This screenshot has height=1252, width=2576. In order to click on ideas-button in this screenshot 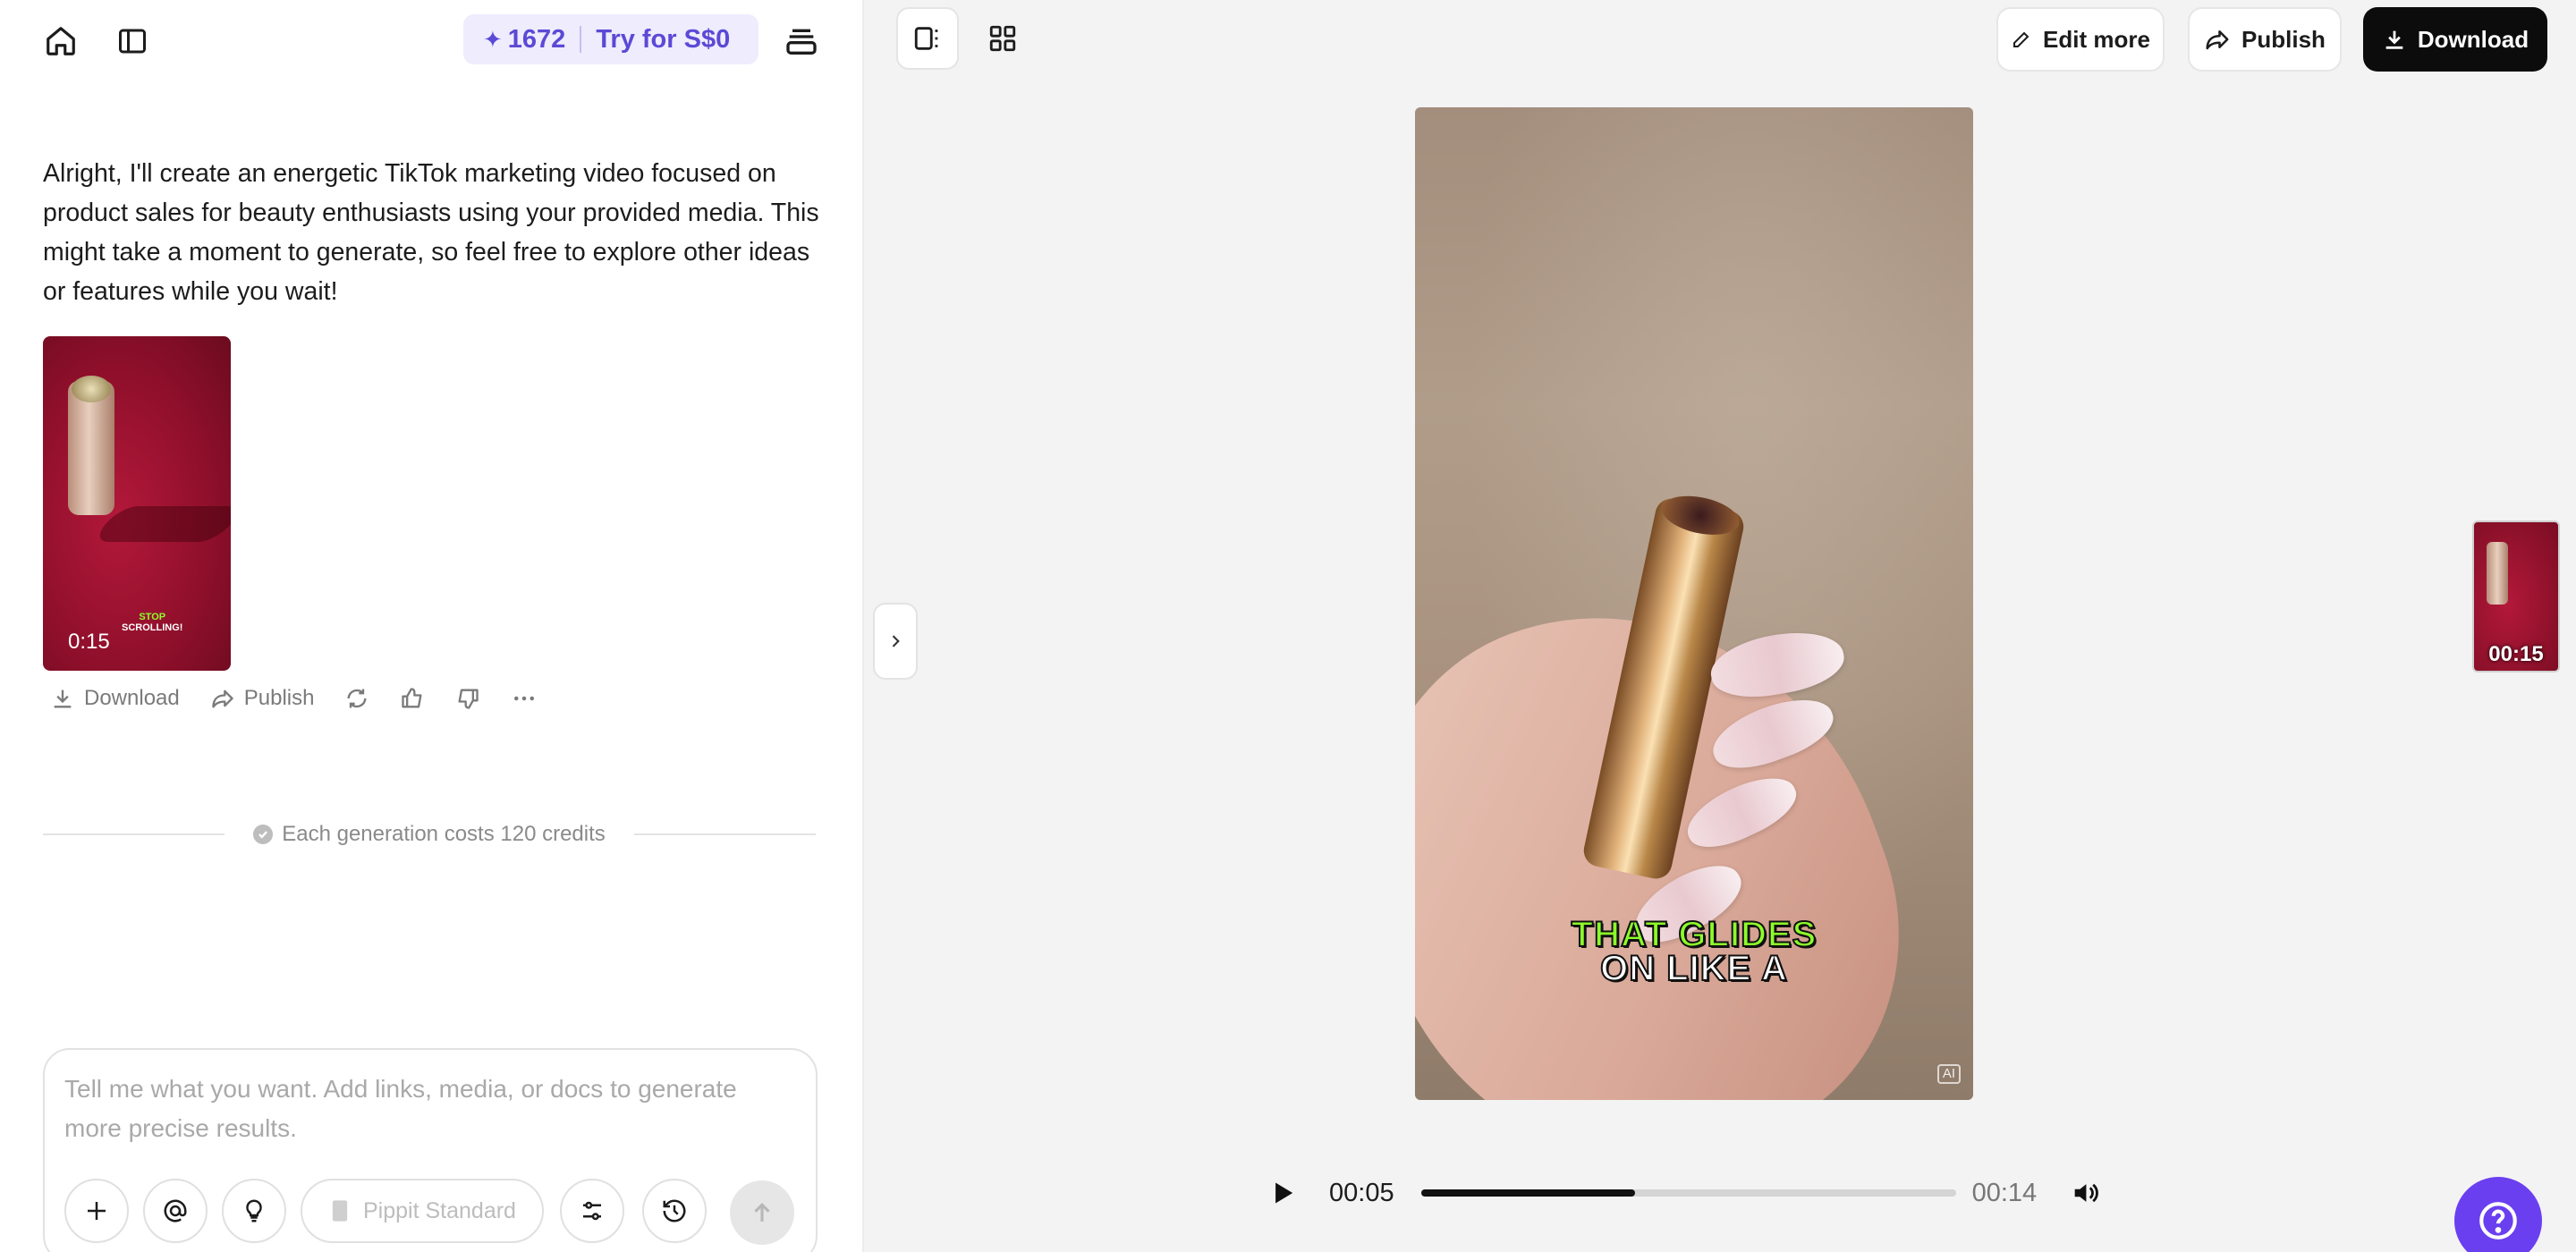, I will do `click(254, 1211)`.